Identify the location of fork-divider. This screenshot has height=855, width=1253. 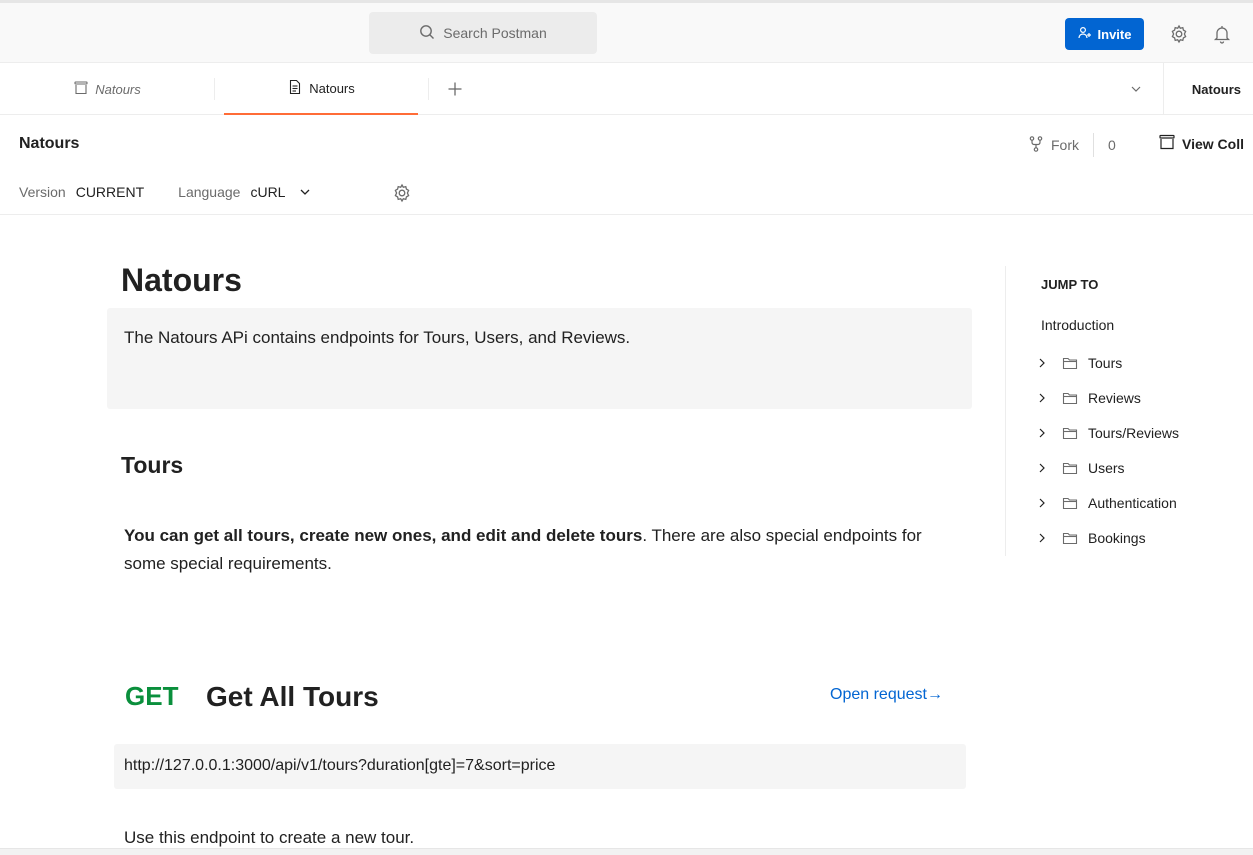
(1093, 145).